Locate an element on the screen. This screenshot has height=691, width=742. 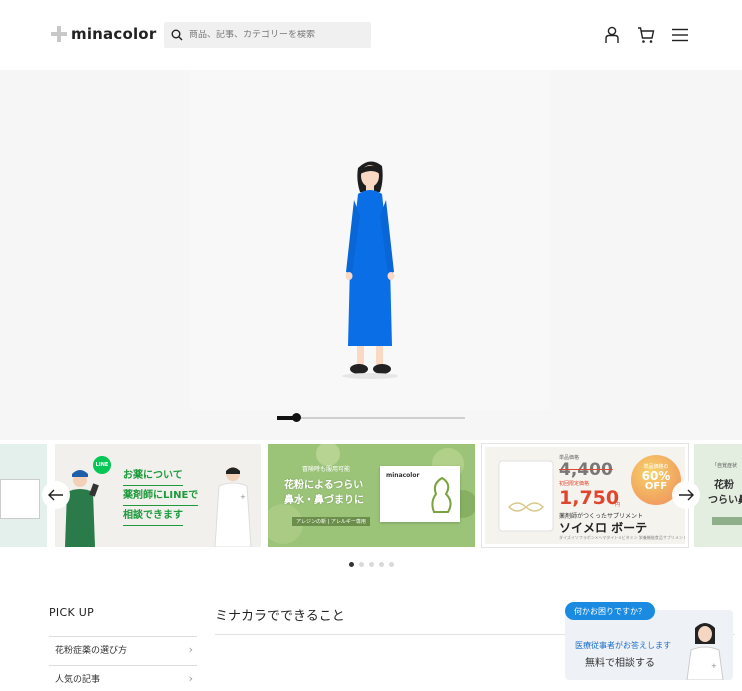
partial-slide-line: 花粉 is located at coordinates (724, 485).